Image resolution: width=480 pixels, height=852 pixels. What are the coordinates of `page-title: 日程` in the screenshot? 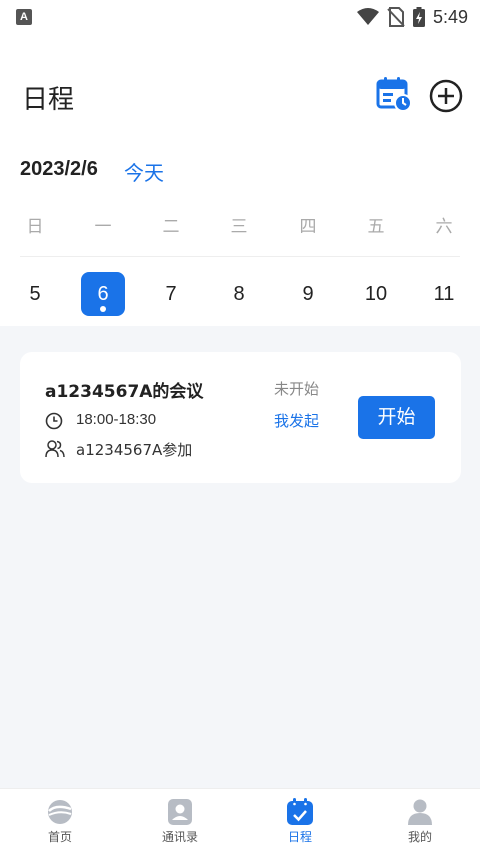 It's located at (48, 100).